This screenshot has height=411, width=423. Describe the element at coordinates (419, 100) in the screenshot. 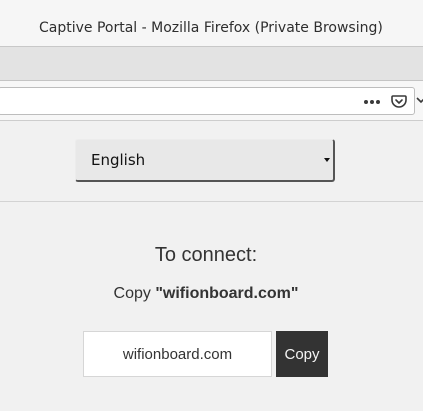

I see `overflow-chevron-icon` at that location.